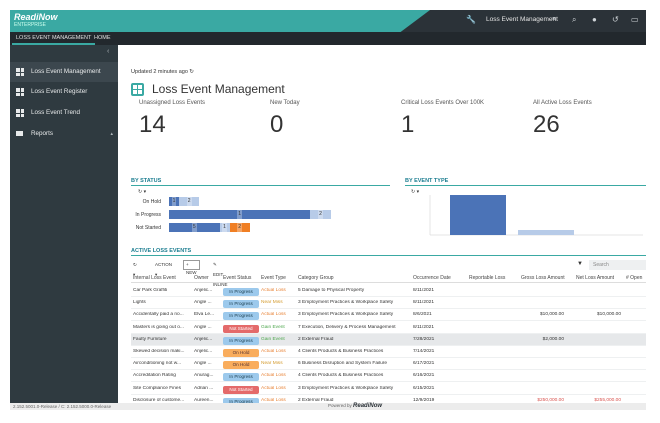 This screenshot has width=660, height=423. I want to click on cell-date: 8/6/2021, so click(422, 315).